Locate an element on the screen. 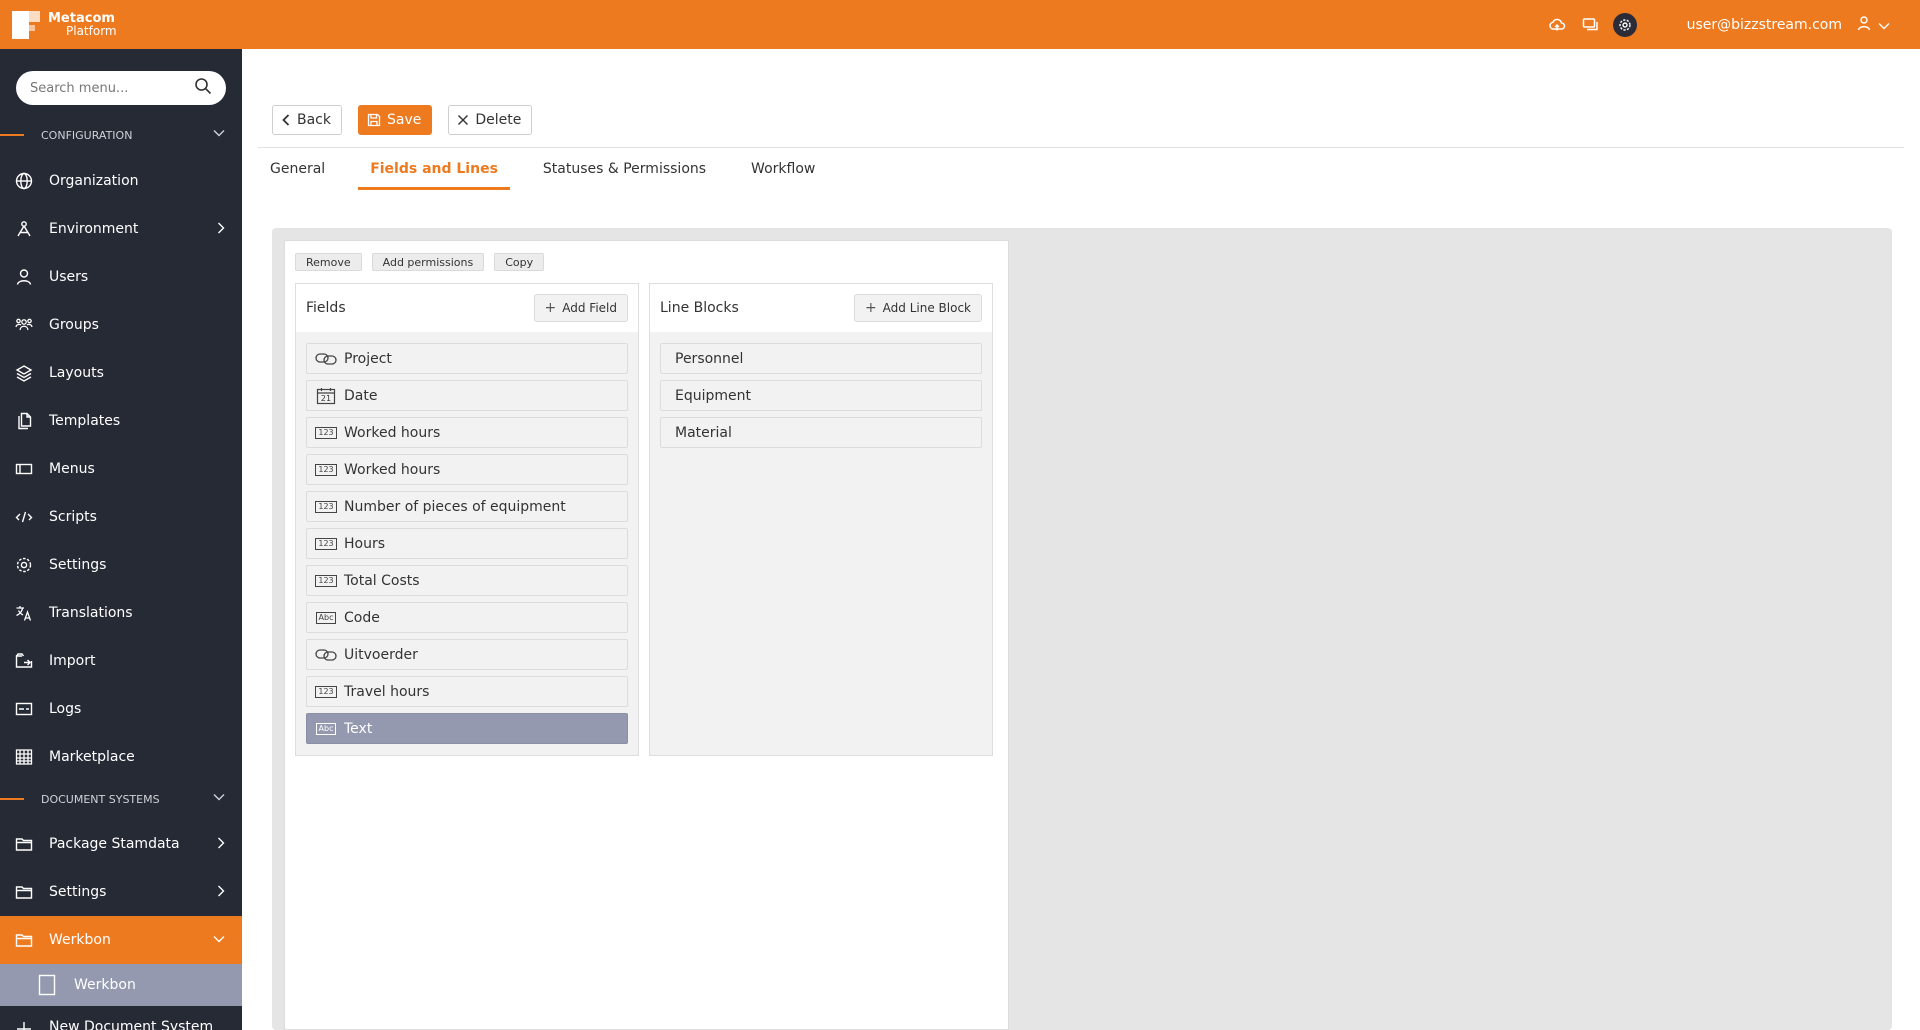  field-row-uitvoerder: Uitvoerder is located at coordinates (467, 654).